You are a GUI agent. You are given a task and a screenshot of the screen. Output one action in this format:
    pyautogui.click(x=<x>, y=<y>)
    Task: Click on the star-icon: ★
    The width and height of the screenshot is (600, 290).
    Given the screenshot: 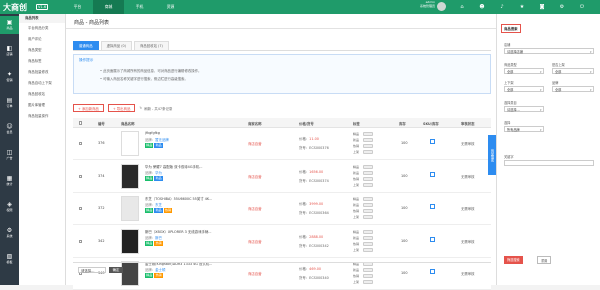 What is the action you would take?
    pyautogui.click(x=522, y=7)
    